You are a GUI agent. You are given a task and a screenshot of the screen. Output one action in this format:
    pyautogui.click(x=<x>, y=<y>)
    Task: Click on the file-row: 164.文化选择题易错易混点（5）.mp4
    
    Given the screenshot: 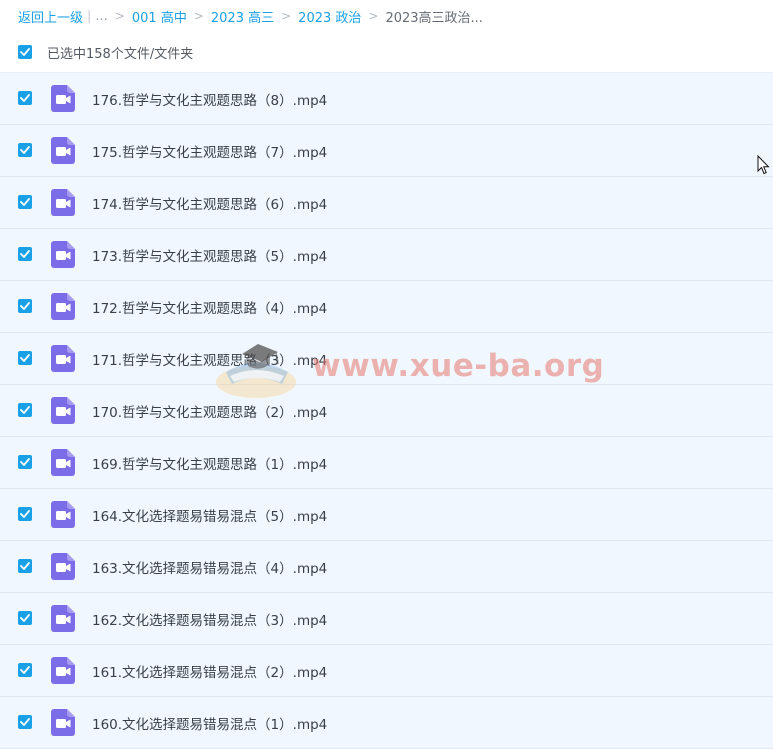 What is the action you would take?
    pyautogui.click(x=386, y=515)
    